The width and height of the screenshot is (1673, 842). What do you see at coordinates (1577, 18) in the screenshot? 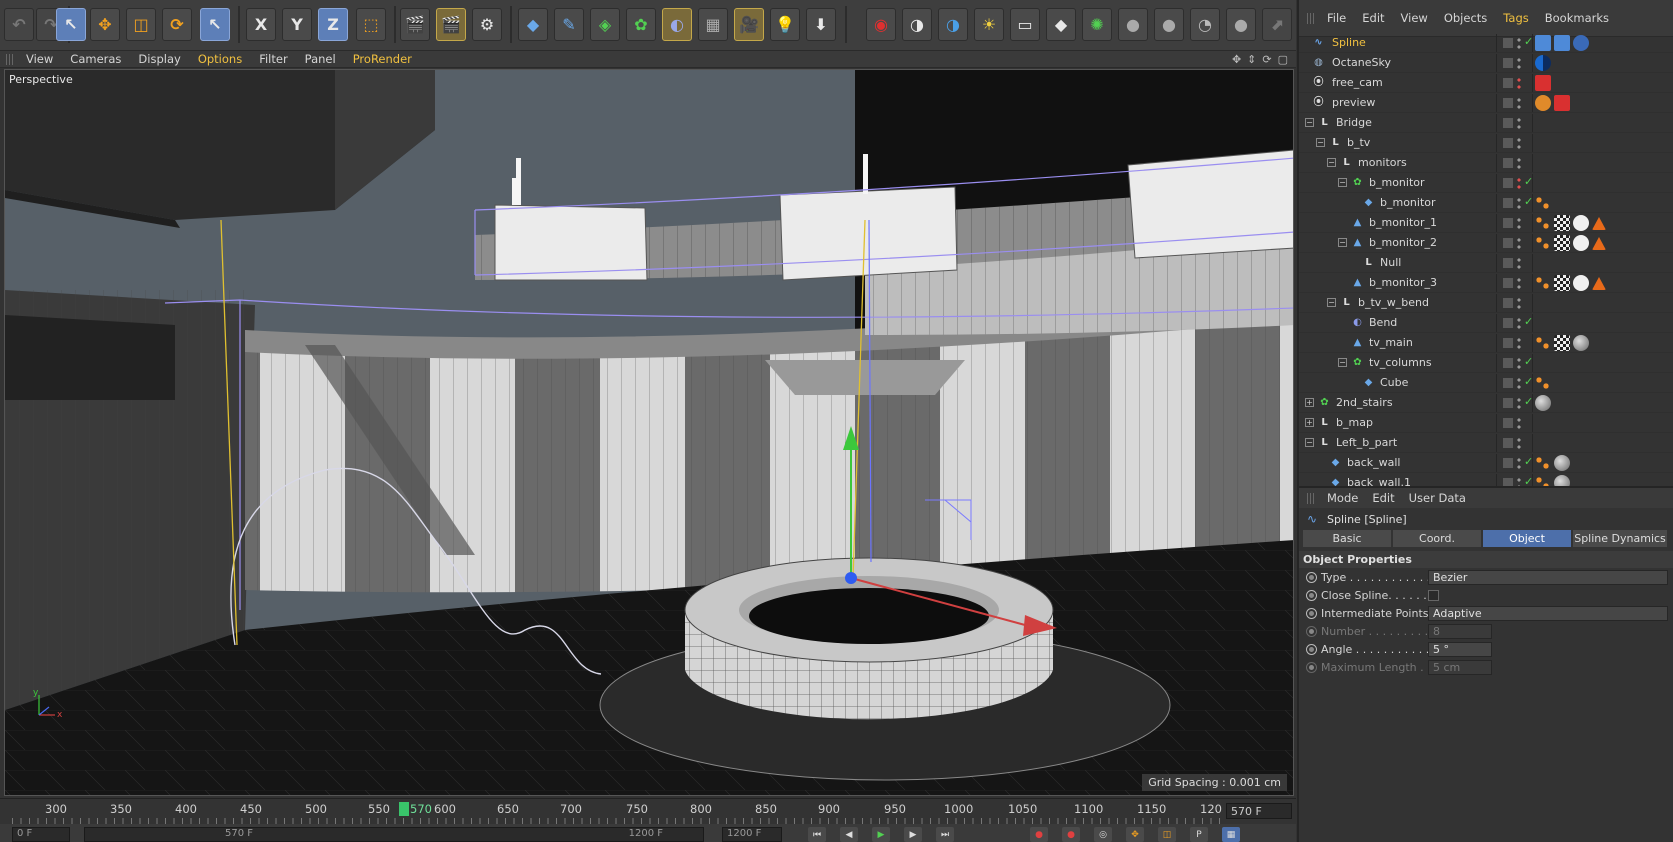
I see `menu-bookmarks: Bookmarks` at bounding box center [1577, 18].